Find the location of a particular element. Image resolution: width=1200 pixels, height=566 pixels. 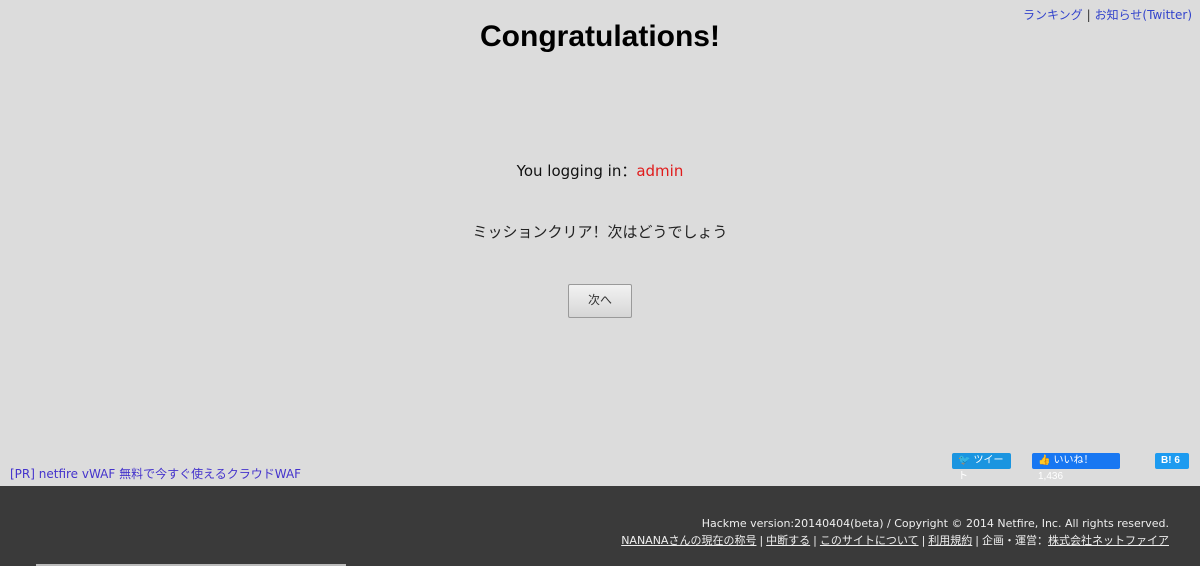

operator-label: 企画・運営： is located at coordinates (1015, 540).